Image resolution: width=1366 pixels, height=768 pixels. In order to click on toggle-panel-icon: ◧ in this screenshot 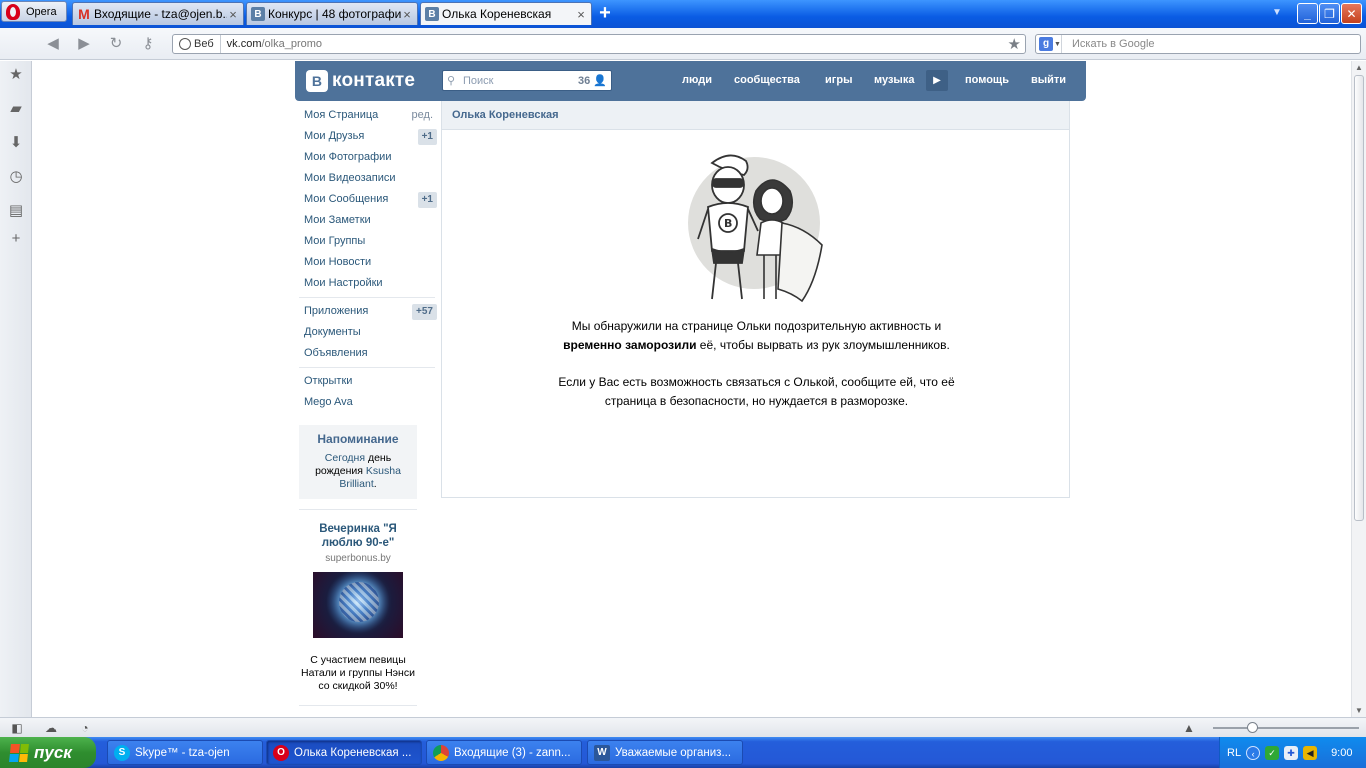, I will do `click(17, 728)`.